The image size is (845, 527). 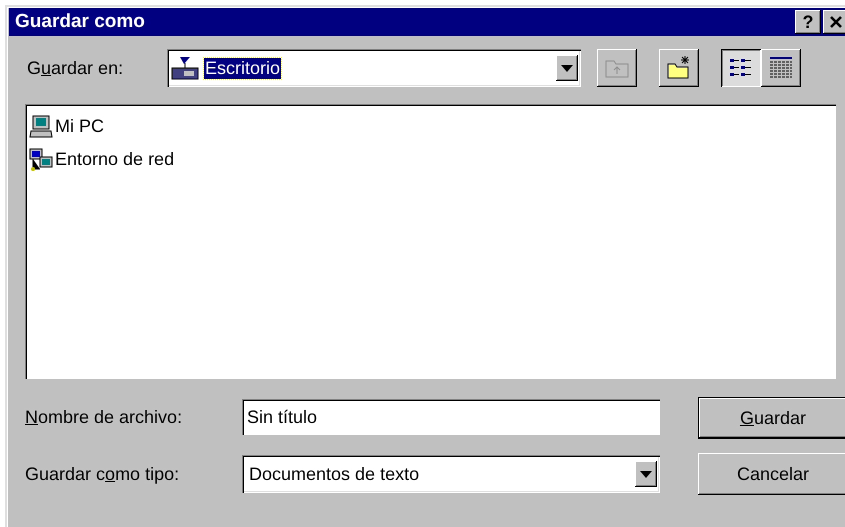 What do you see at coordinates (451, 474) in the screenshot?
I see `file-type-dropdown: Documentos de texto` at bounding box center [451, 474].